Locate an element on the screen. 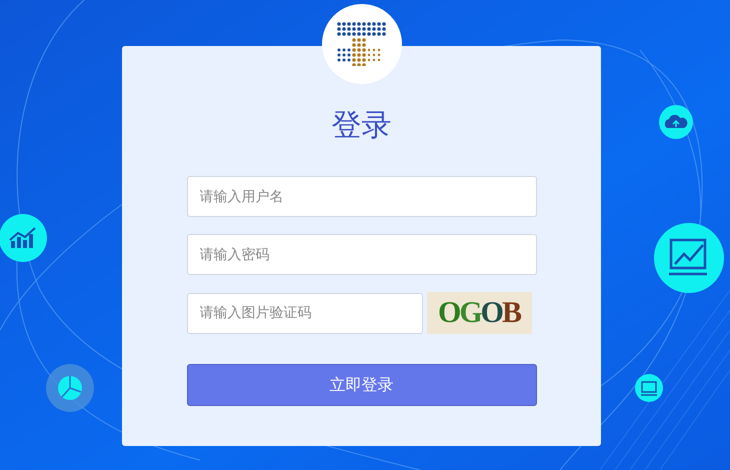 The image size is (730, 470). monitor-chart-icon is located at coordinates (689, 258).